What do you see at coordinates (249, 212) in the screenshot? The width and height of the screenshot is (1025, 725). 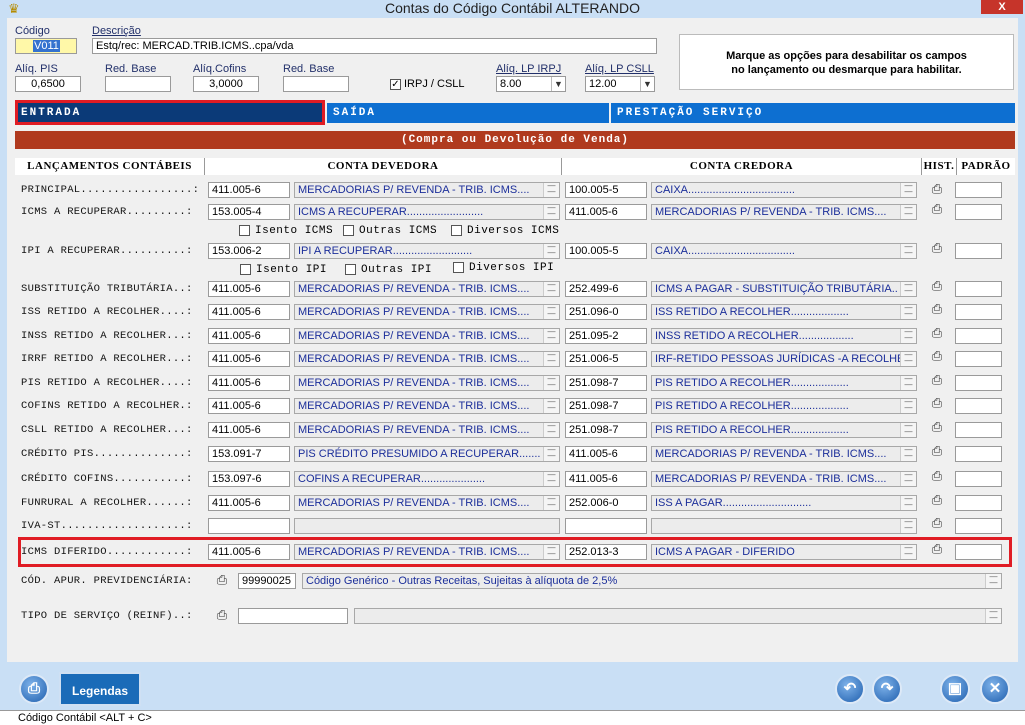 I see `debit-account-field: 153.005-4` at bounding box center [249, 212].